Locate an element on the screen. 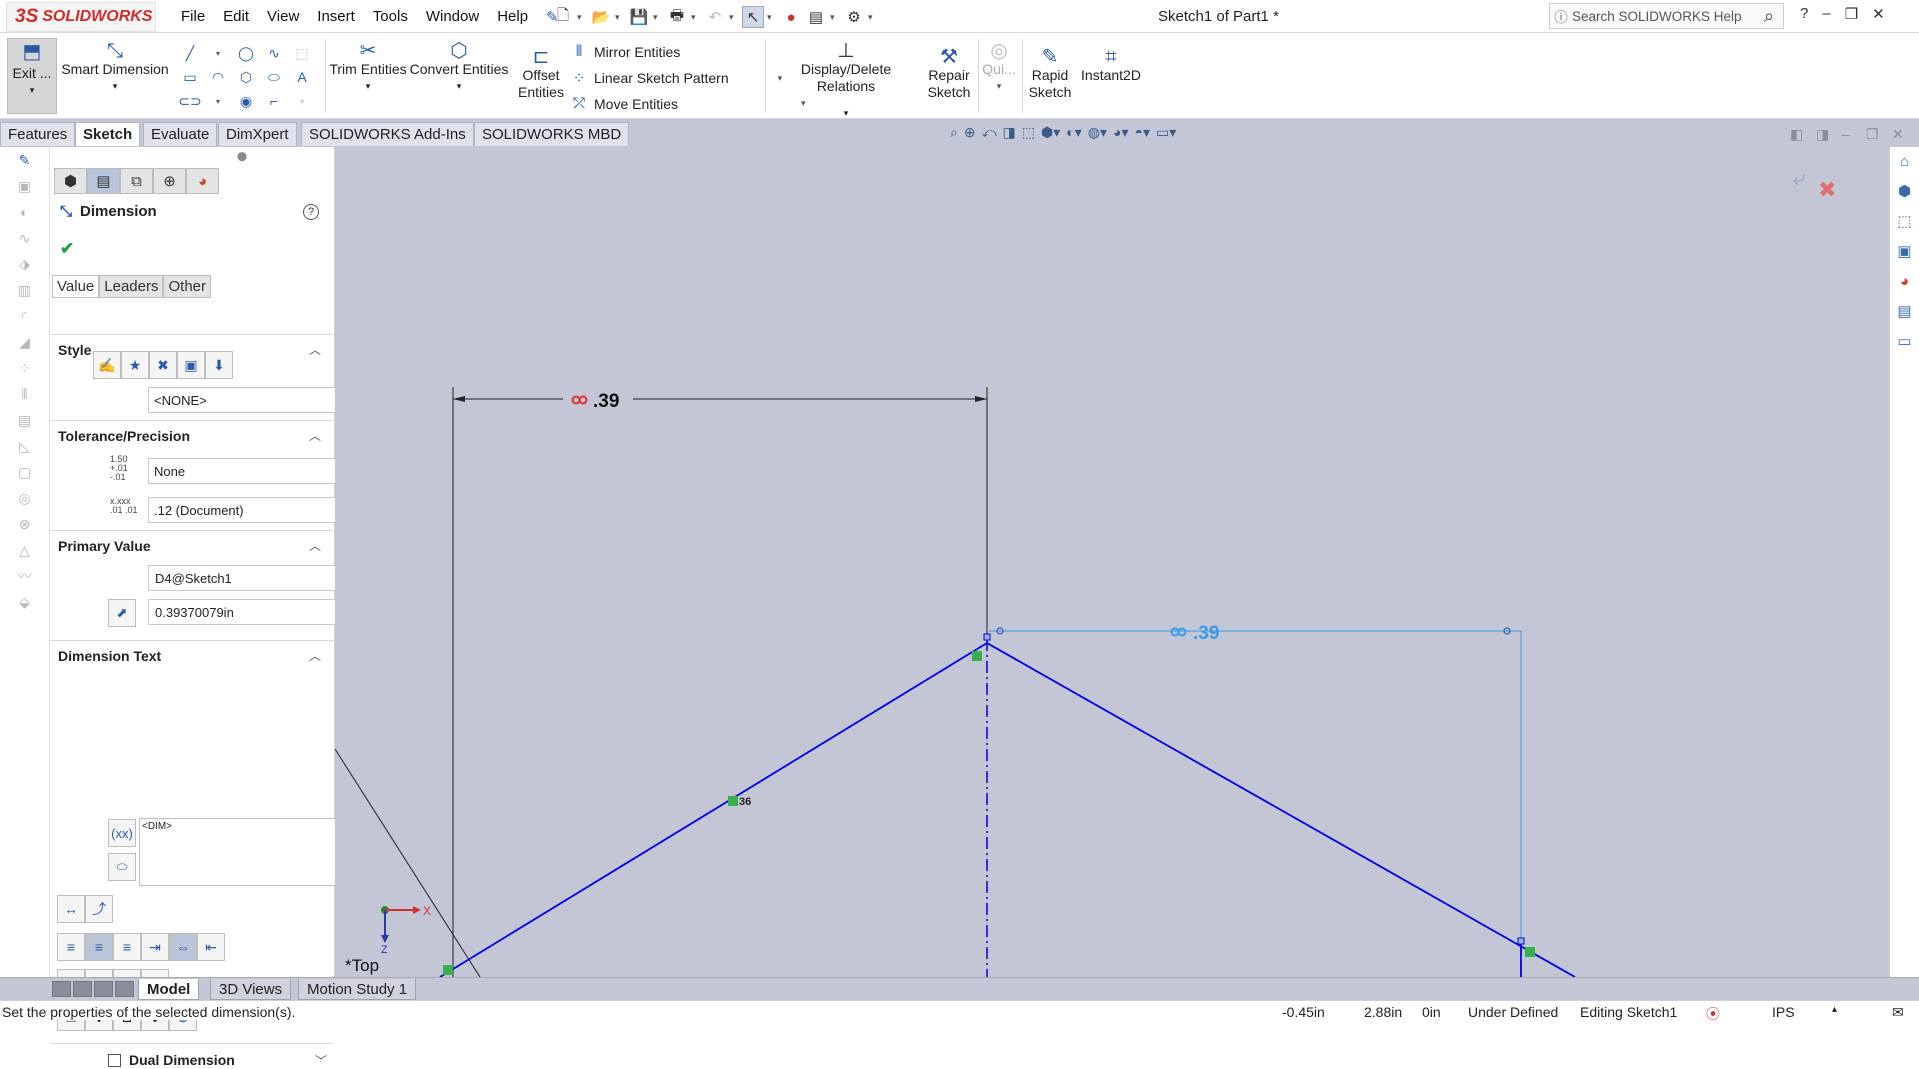 The image size is (1919, 1069). forum-icon: ▭ is located at coordinates (1904, 342).